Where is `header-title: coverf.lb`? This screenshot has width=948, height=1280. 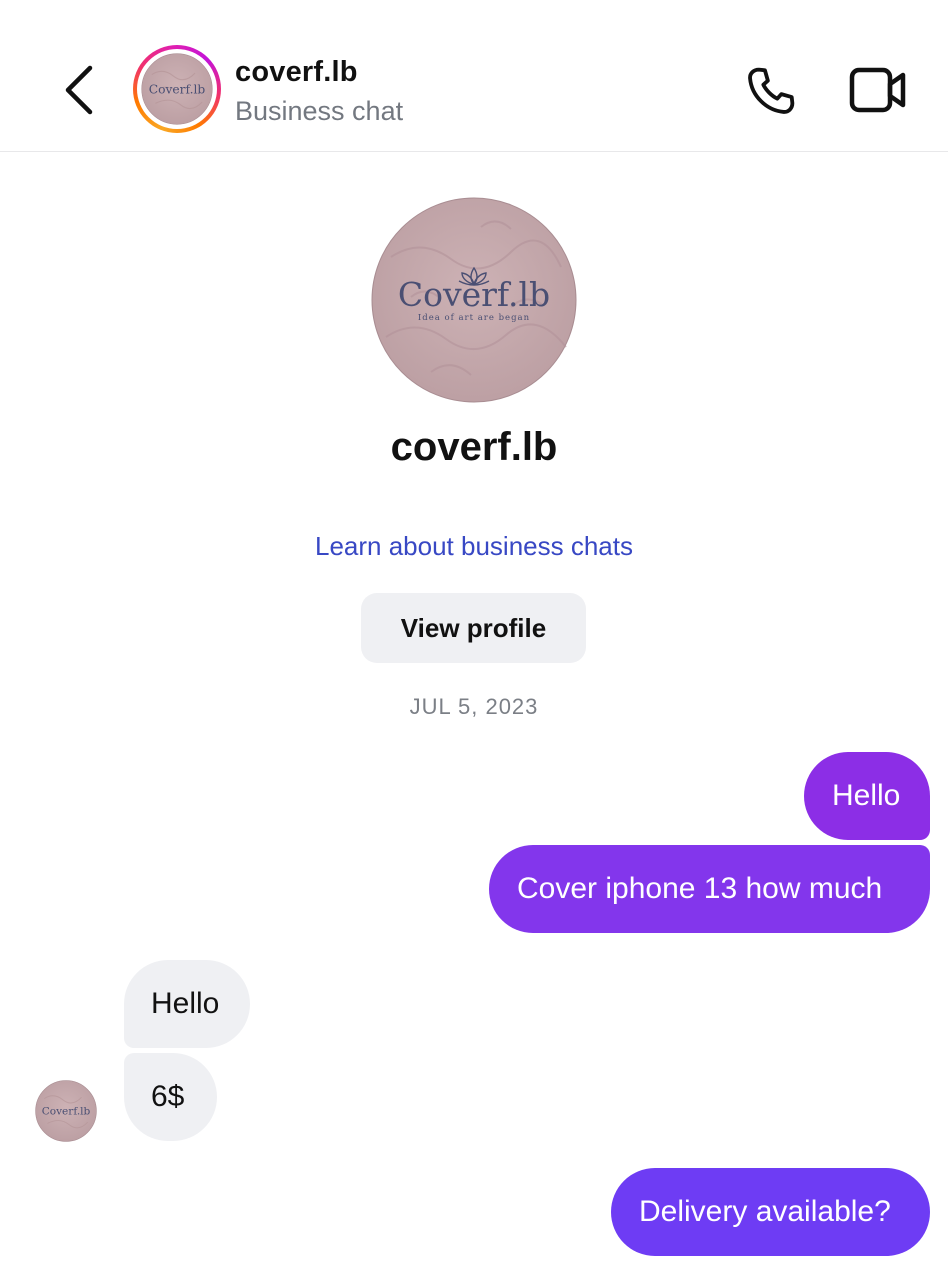 header-title: coverf.lb is located at coordinates (296, 72).